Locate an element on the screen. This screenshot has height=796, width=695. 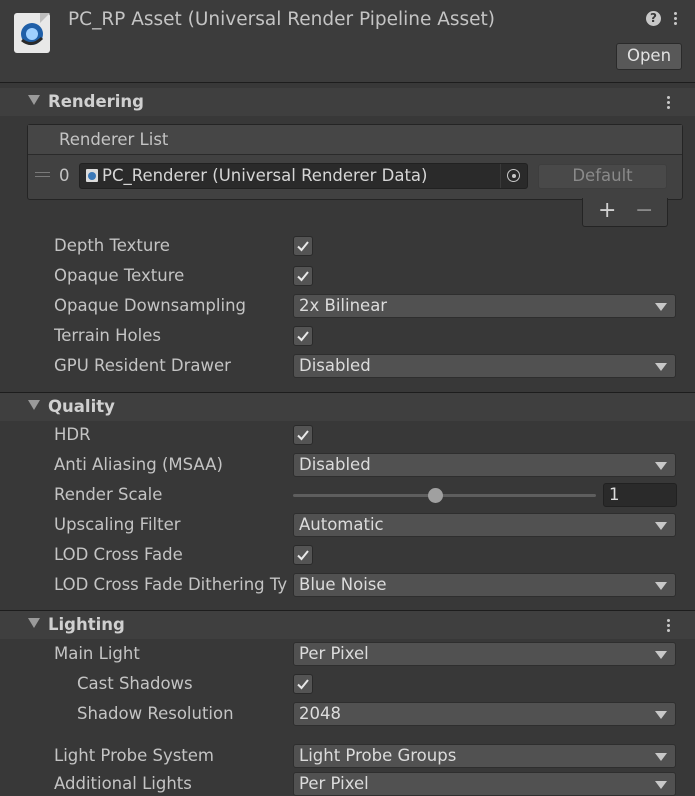
dropdown-value: Blue Noise is located at coordinates (343, 584).